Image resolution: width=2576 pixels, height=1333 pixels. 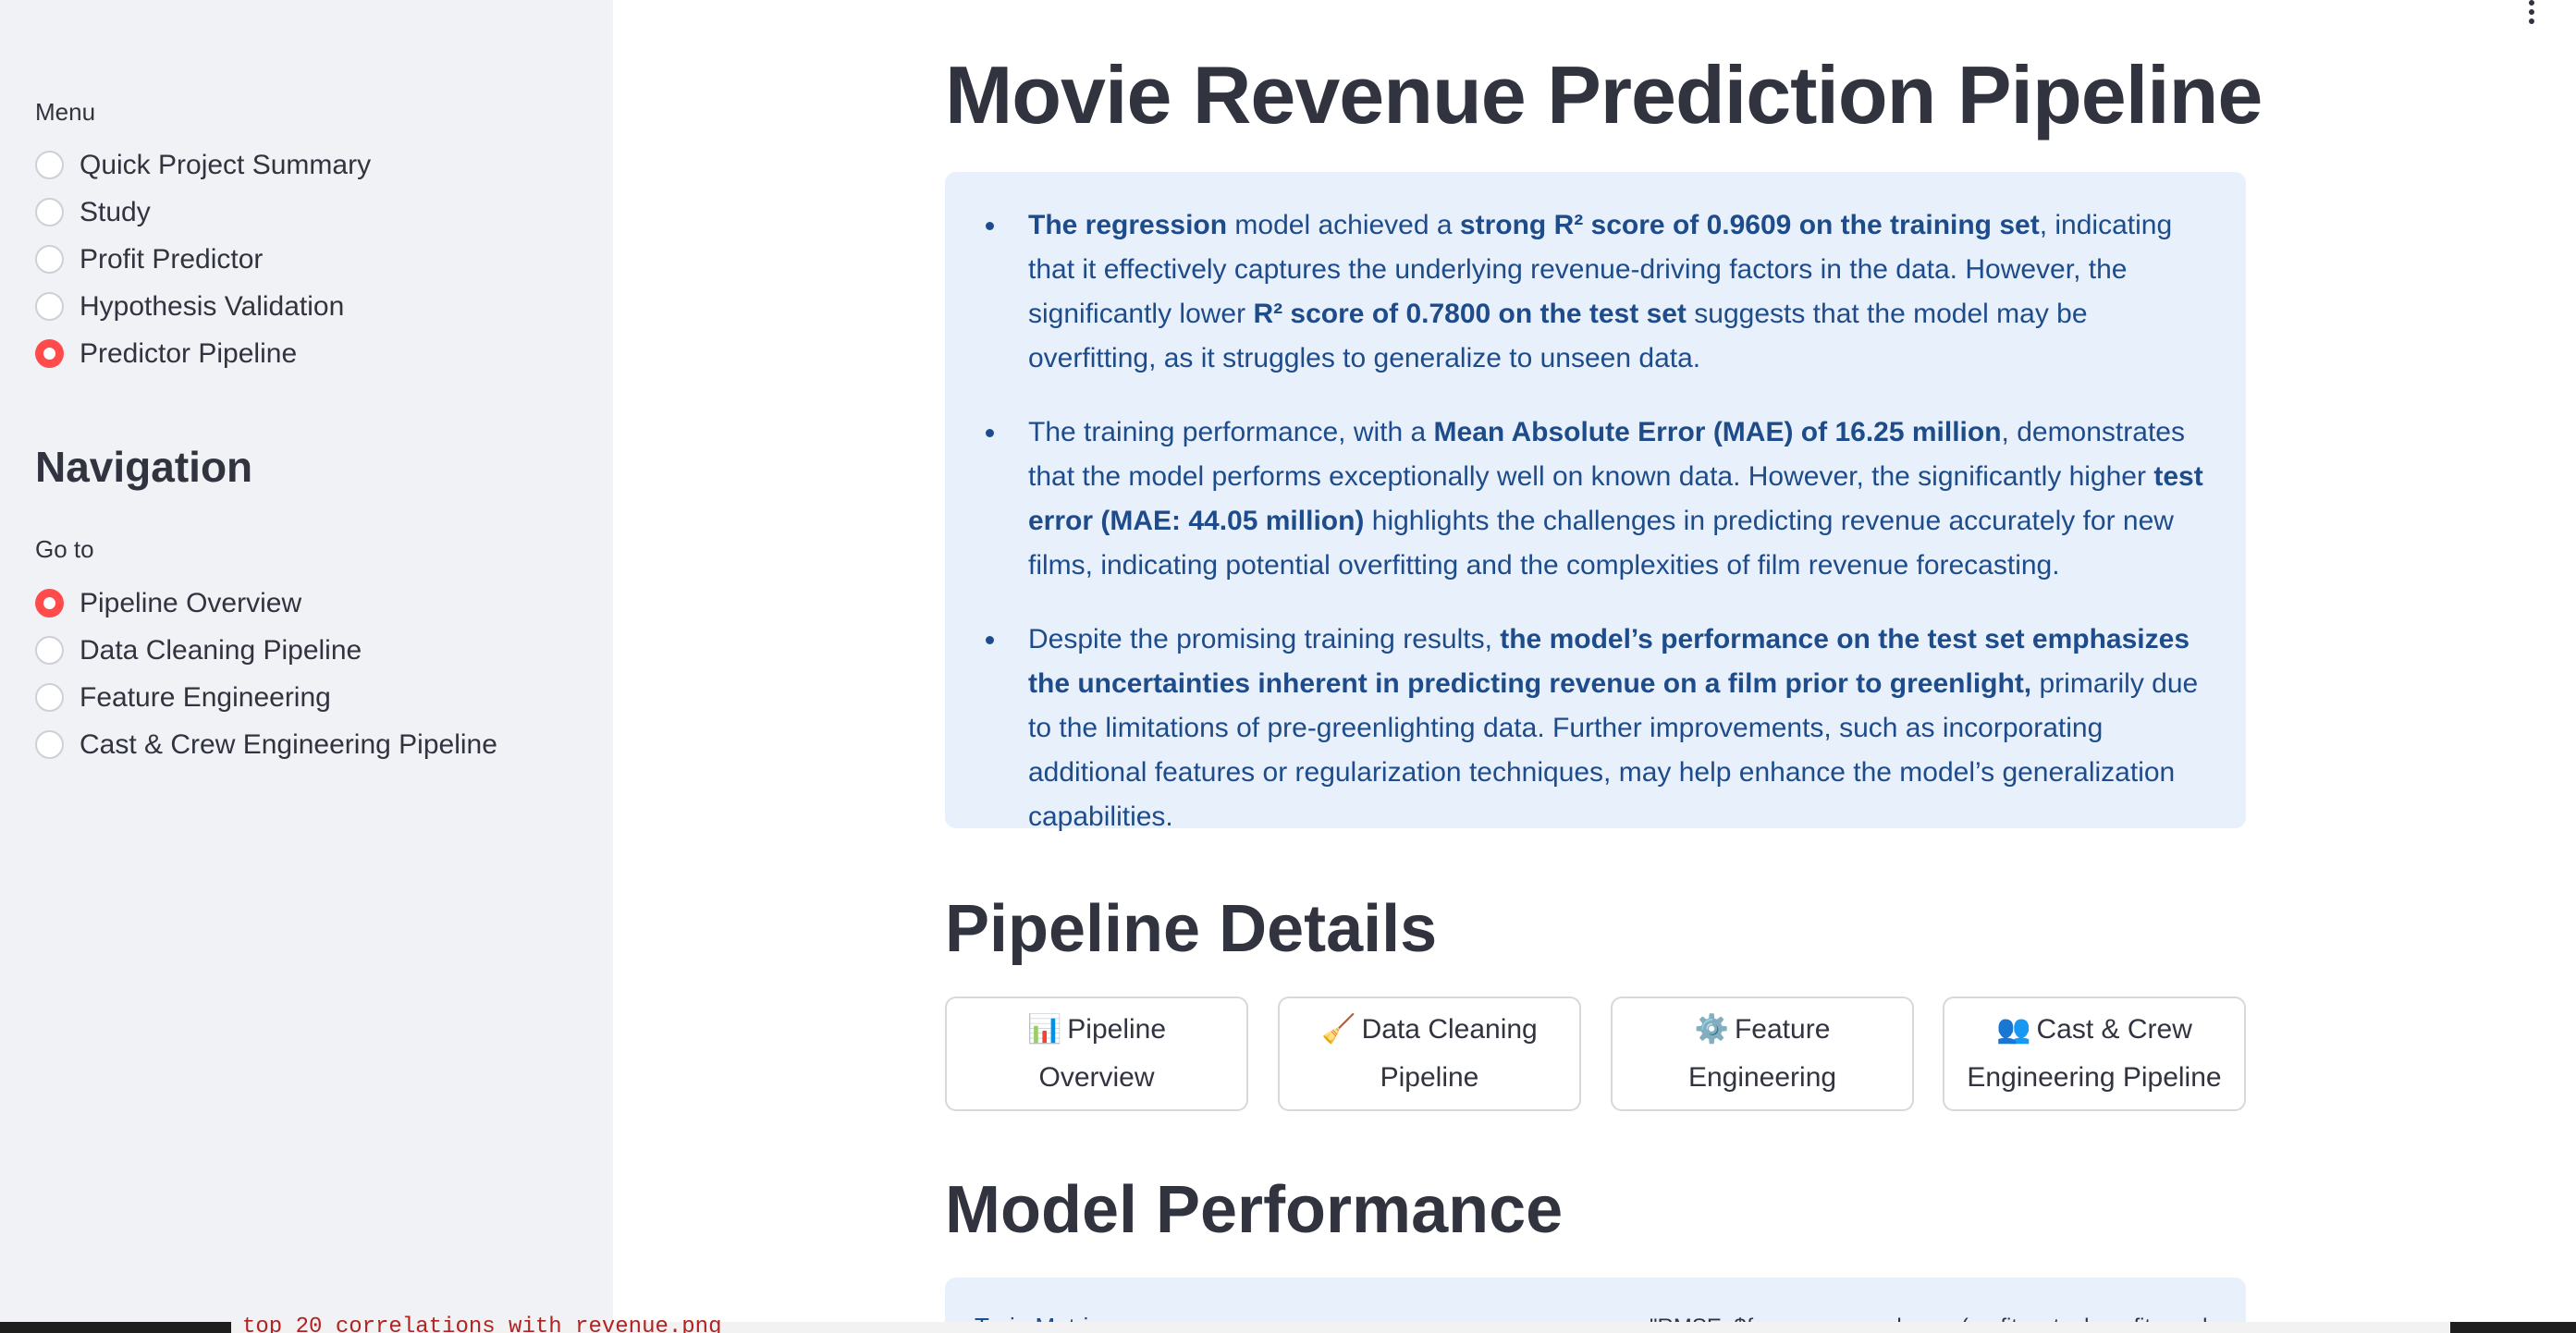 I want to click on button-label: Pipeline, so click(x=1117, y=1030).